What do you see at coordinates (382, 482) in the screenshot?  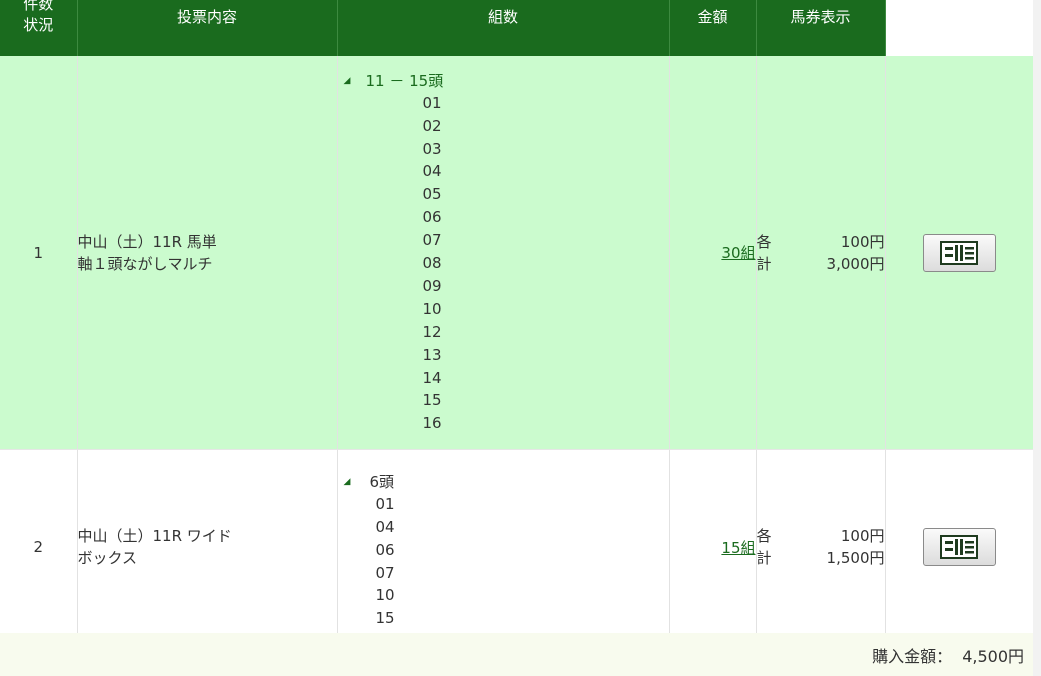 I see `axis-label: 6頭` at bounding box center [382, 482].